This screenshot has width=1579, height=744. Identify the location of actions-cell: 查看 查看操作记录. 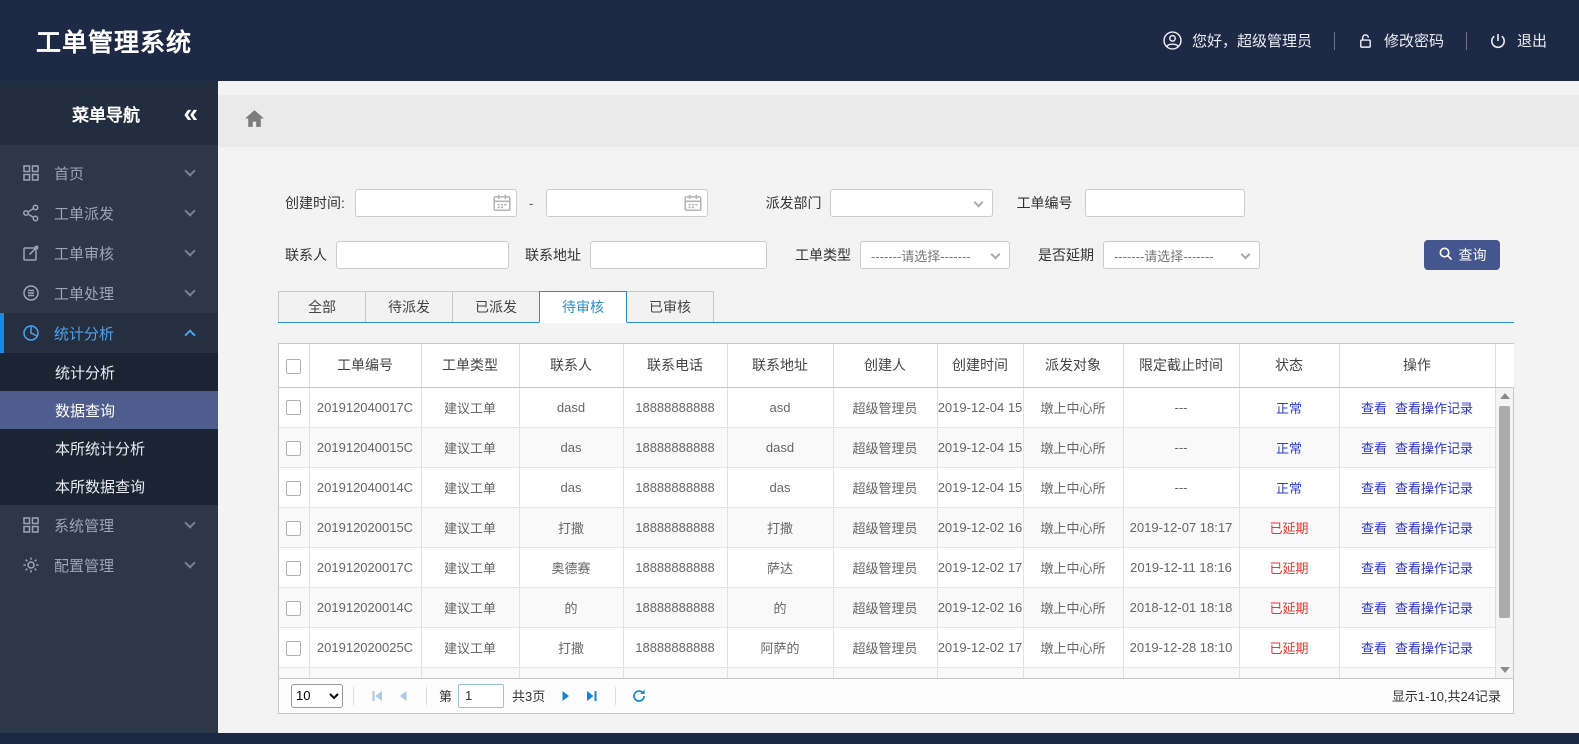
(1417, 407).